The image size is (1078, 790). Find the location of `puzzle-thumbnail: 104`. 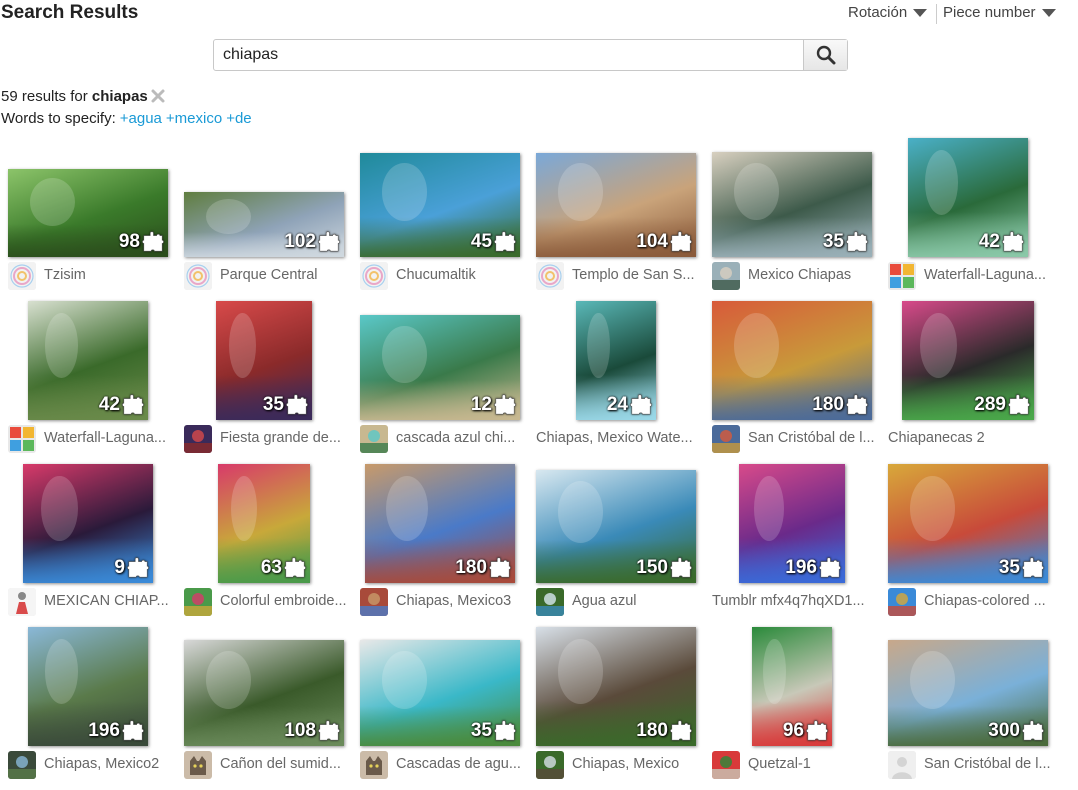

puzzle-thumbnail: 104 is located at coordinates (616, 205).